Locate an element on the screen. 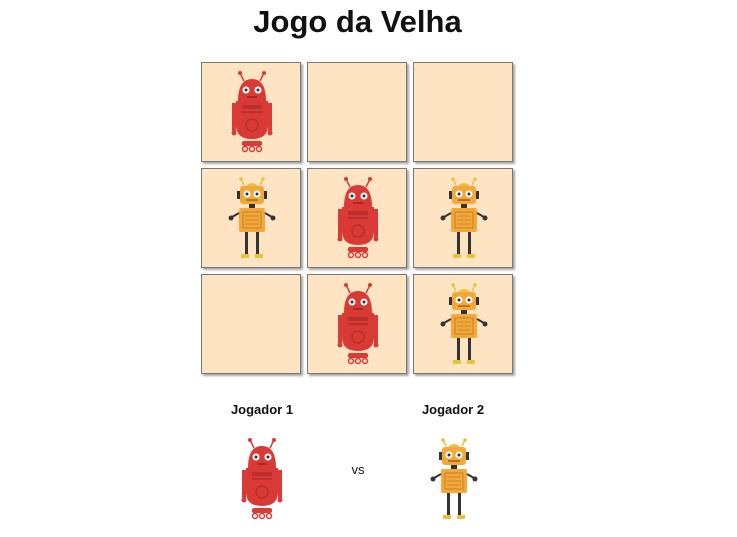 Image resolution: width=737 pixels, height=537 pixels. yellow-robot-icon is located at coordinates (454, 486).